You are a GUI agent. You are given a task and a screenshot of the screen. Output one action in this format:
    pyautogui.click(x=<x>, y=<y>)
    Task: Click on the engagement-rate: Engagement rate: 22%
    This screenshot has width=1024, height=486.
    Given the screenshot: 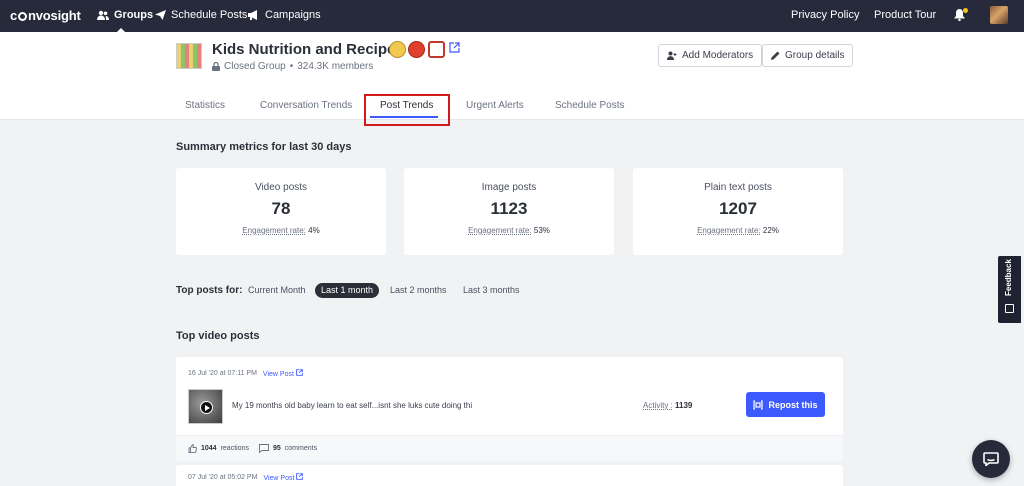 What is the action you would take?
    pyautogui.click(x=738, y=230)
    